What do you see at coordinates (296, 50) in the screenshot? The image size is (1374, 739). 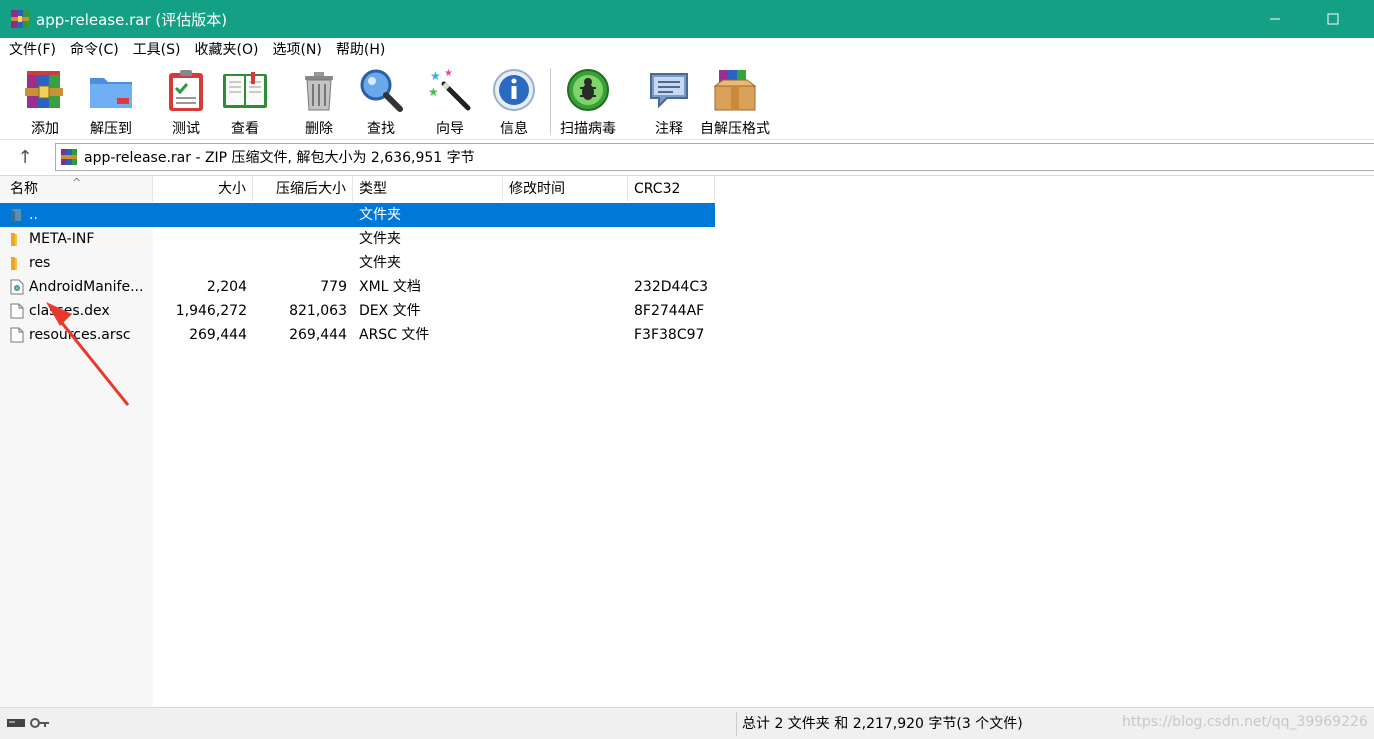 I see `menu-options: 选项(N)` at bounding box center [296, 50].